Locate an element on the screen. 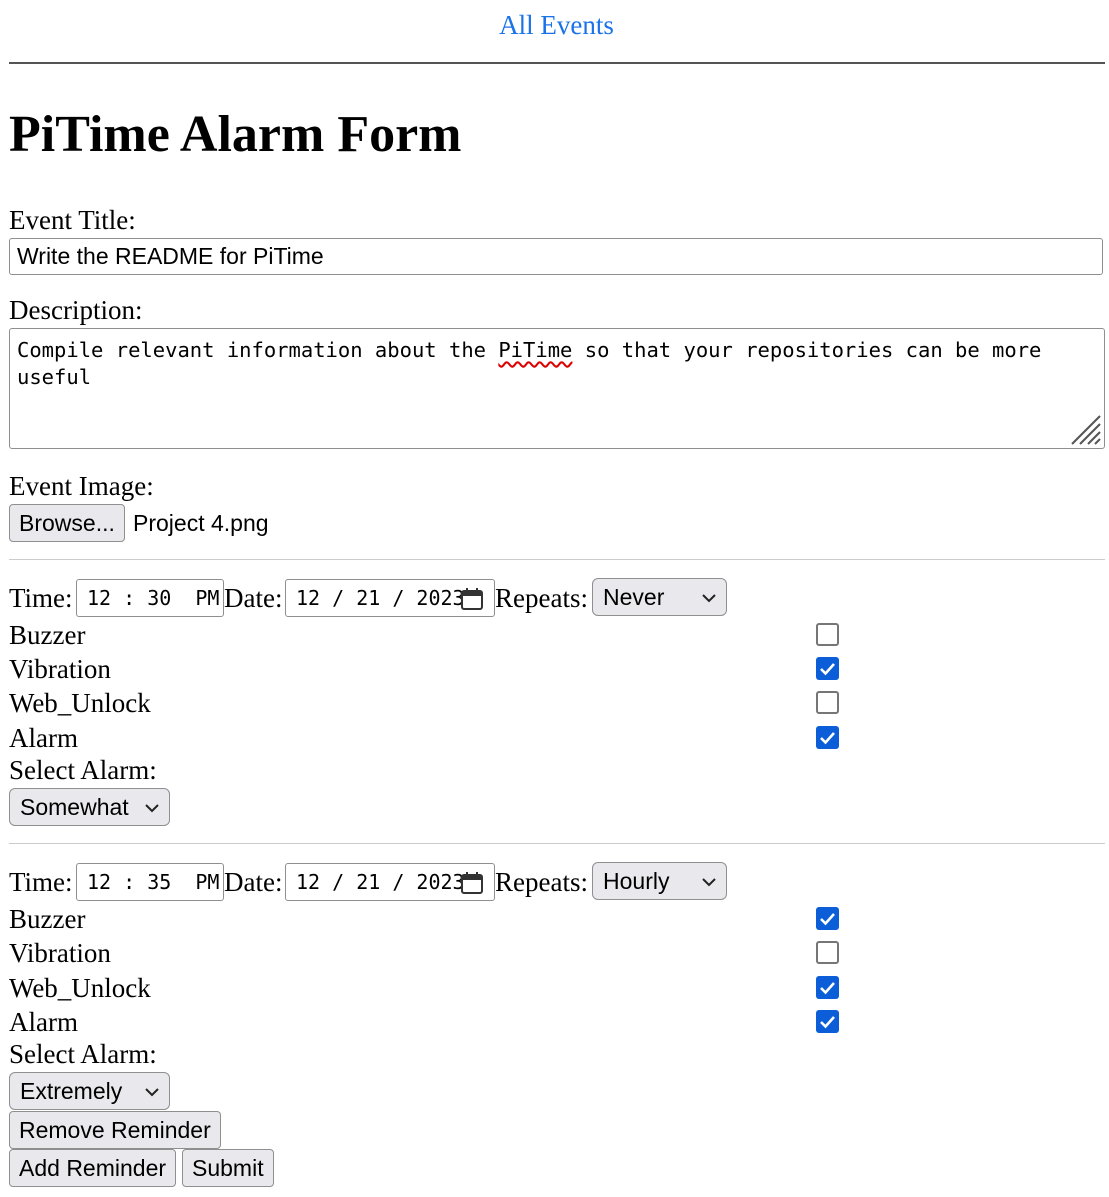 The width and height of the screenshot is (1109, 1197). resize-grip-icon is located at coordinates (1085, 429).